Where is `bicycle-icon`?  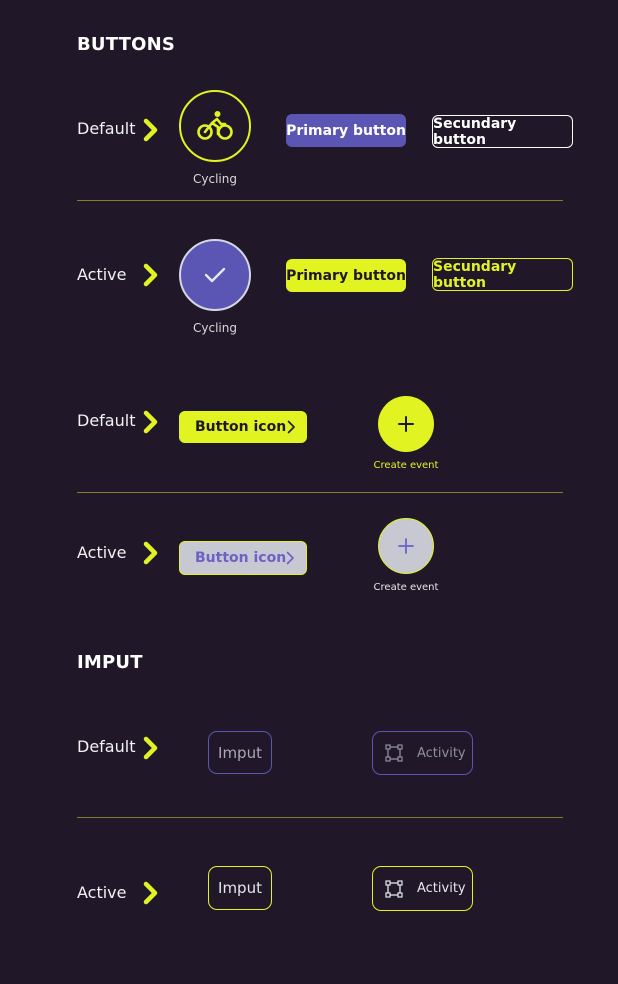 bicycle-icon is located at coordinates (215, 125).